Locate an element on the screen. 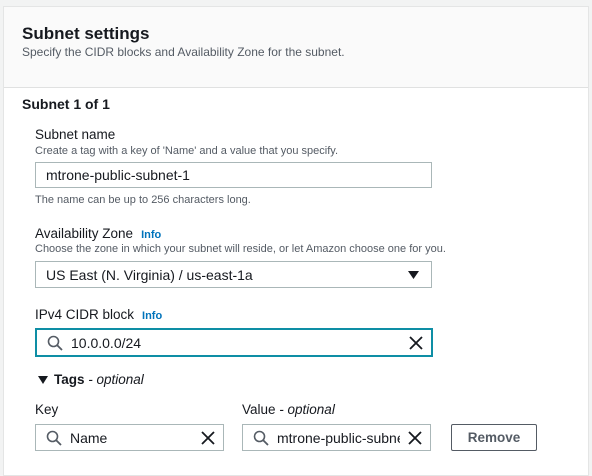  tags-optional: - optional is located at coordinates (114, 379).